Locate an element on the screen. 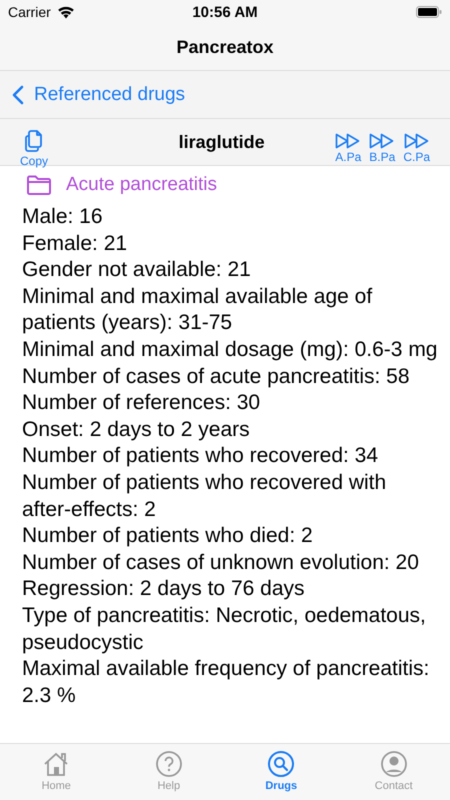 This screenshot has height=800, width=450. detail-text: Gender not available: 21 is located at coordinates (137, 270).